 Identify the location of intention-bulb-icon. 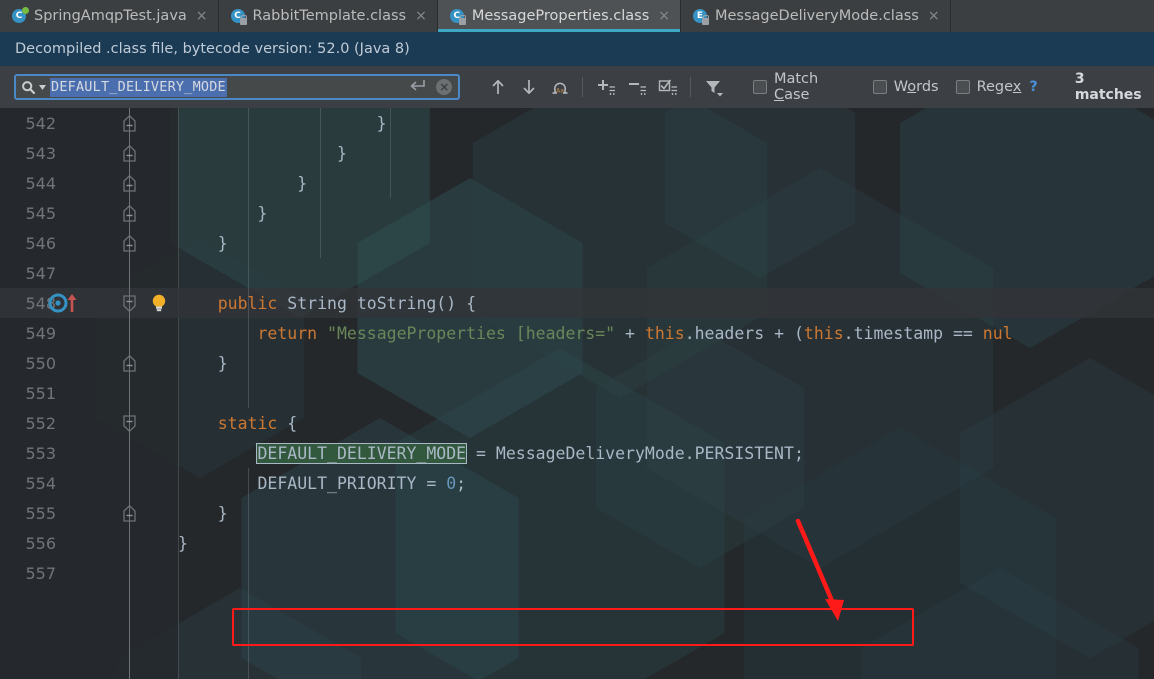
(159, 305).